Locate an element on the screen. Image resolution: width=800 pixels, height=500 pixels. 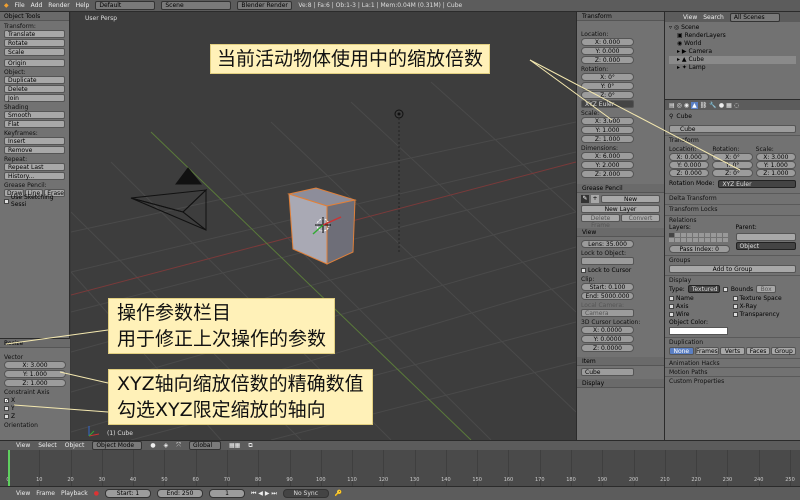
scale-button: Scale is located at coordinates (34, 52).